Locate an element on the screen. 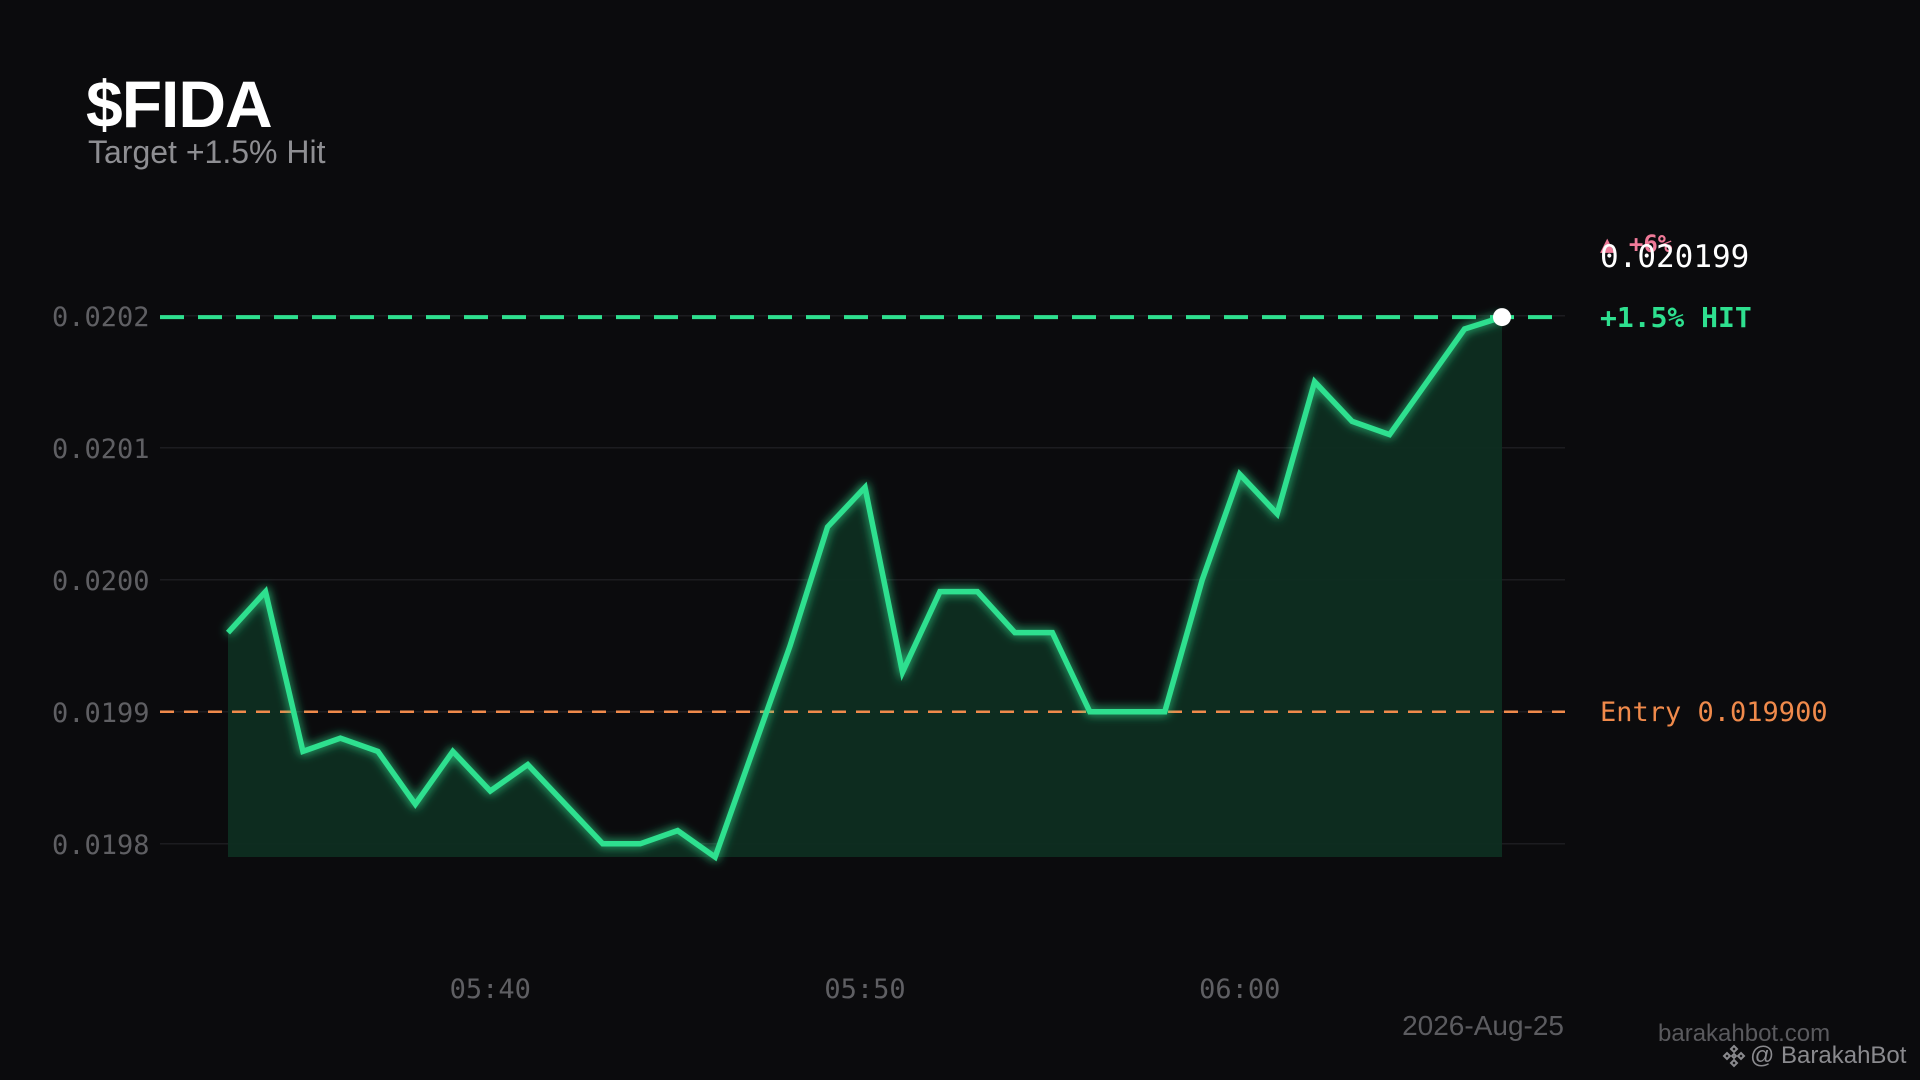 This screenshot has height=1080, width=1920. y-tick-label: 0.0202 is located at coordinates (101, 317).